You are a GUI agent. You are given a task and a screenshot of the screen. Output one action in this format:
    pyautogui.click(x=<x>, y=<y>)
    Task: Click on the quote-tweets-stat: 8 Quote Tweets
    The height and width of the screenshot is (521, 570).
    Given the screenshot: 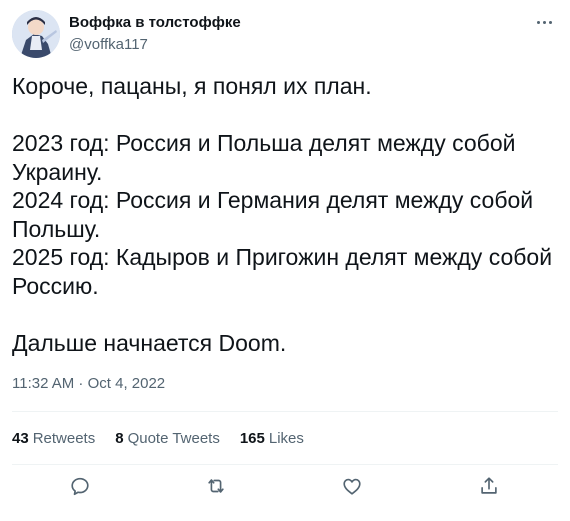 What is the action you would take?
    pyautogui.click(x=167, y=438)
    